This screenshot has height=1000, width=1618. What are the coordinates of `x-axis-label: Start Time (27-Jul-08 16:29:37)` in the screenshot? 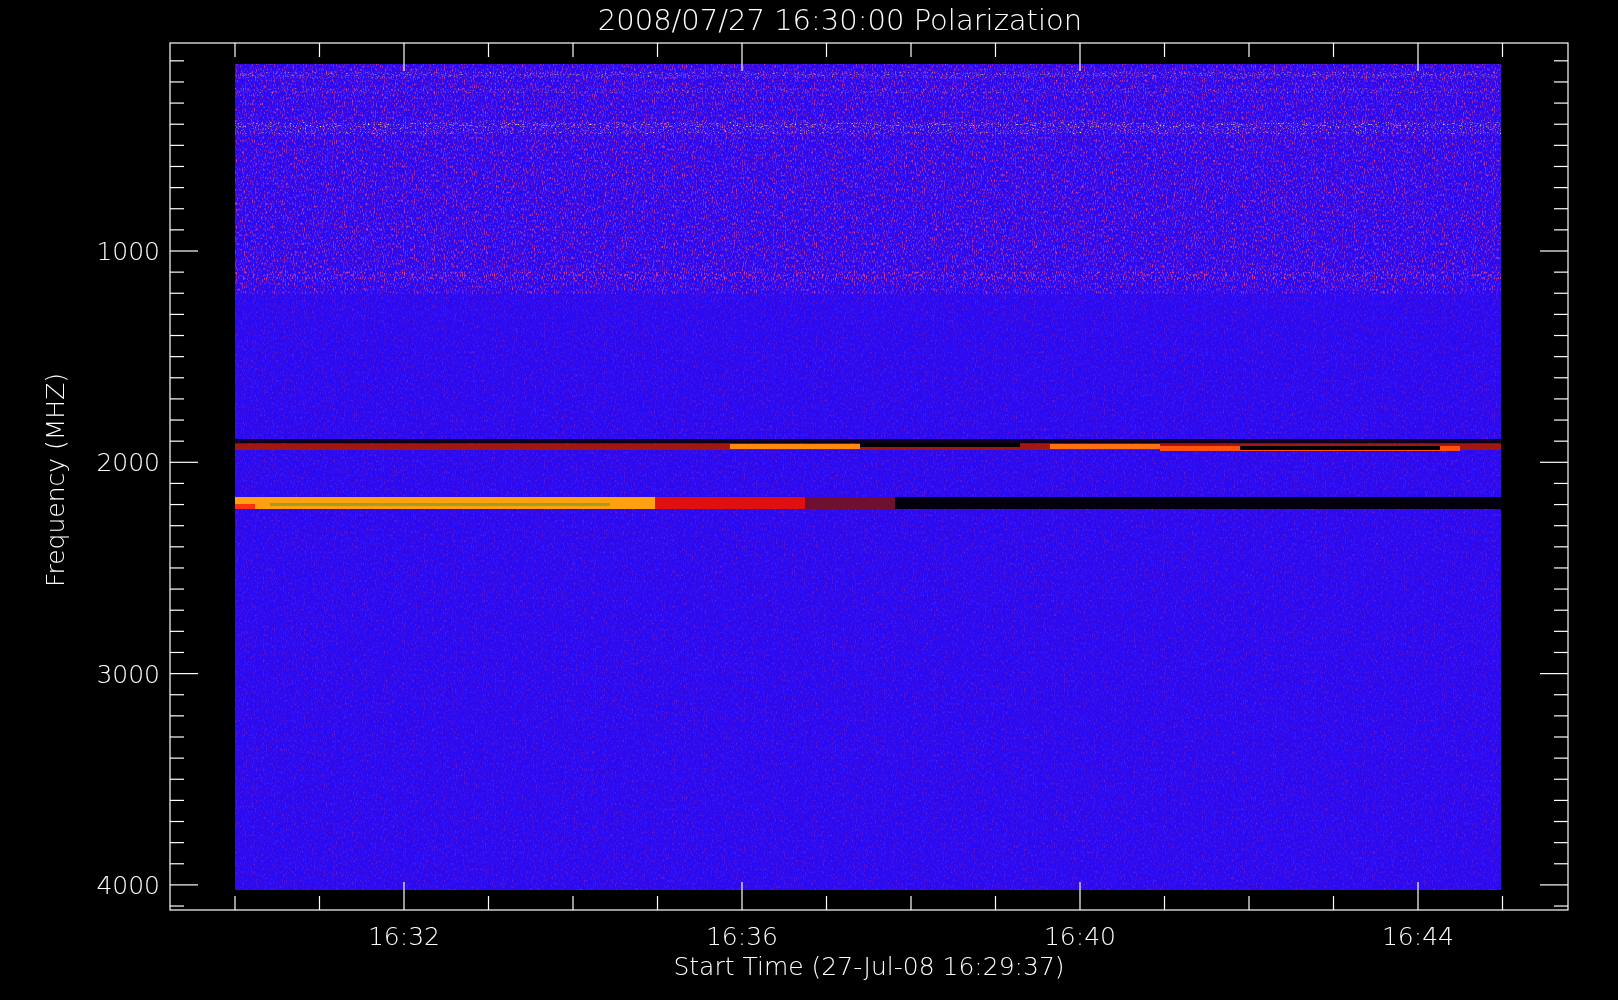 It's located at (869, 966).